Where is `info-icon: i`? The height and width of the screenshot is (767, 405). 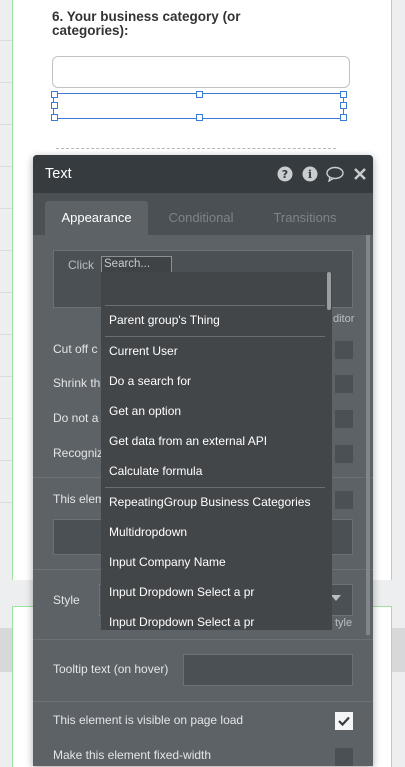 info-icon: i is located at coordinates (310, 174).